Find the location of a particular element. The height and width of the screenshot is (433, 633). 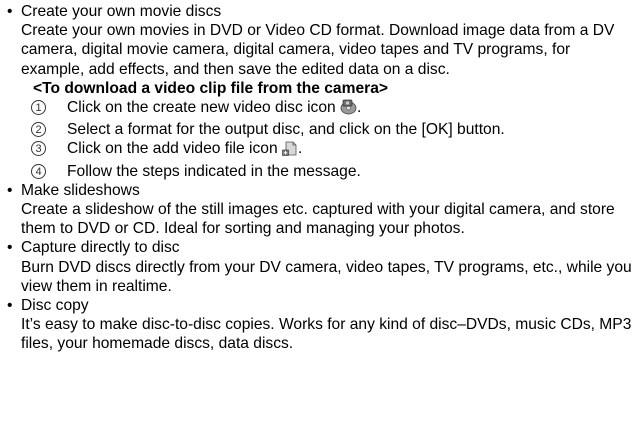

feature-title: Disc copy is located at coordinates (55, 306).